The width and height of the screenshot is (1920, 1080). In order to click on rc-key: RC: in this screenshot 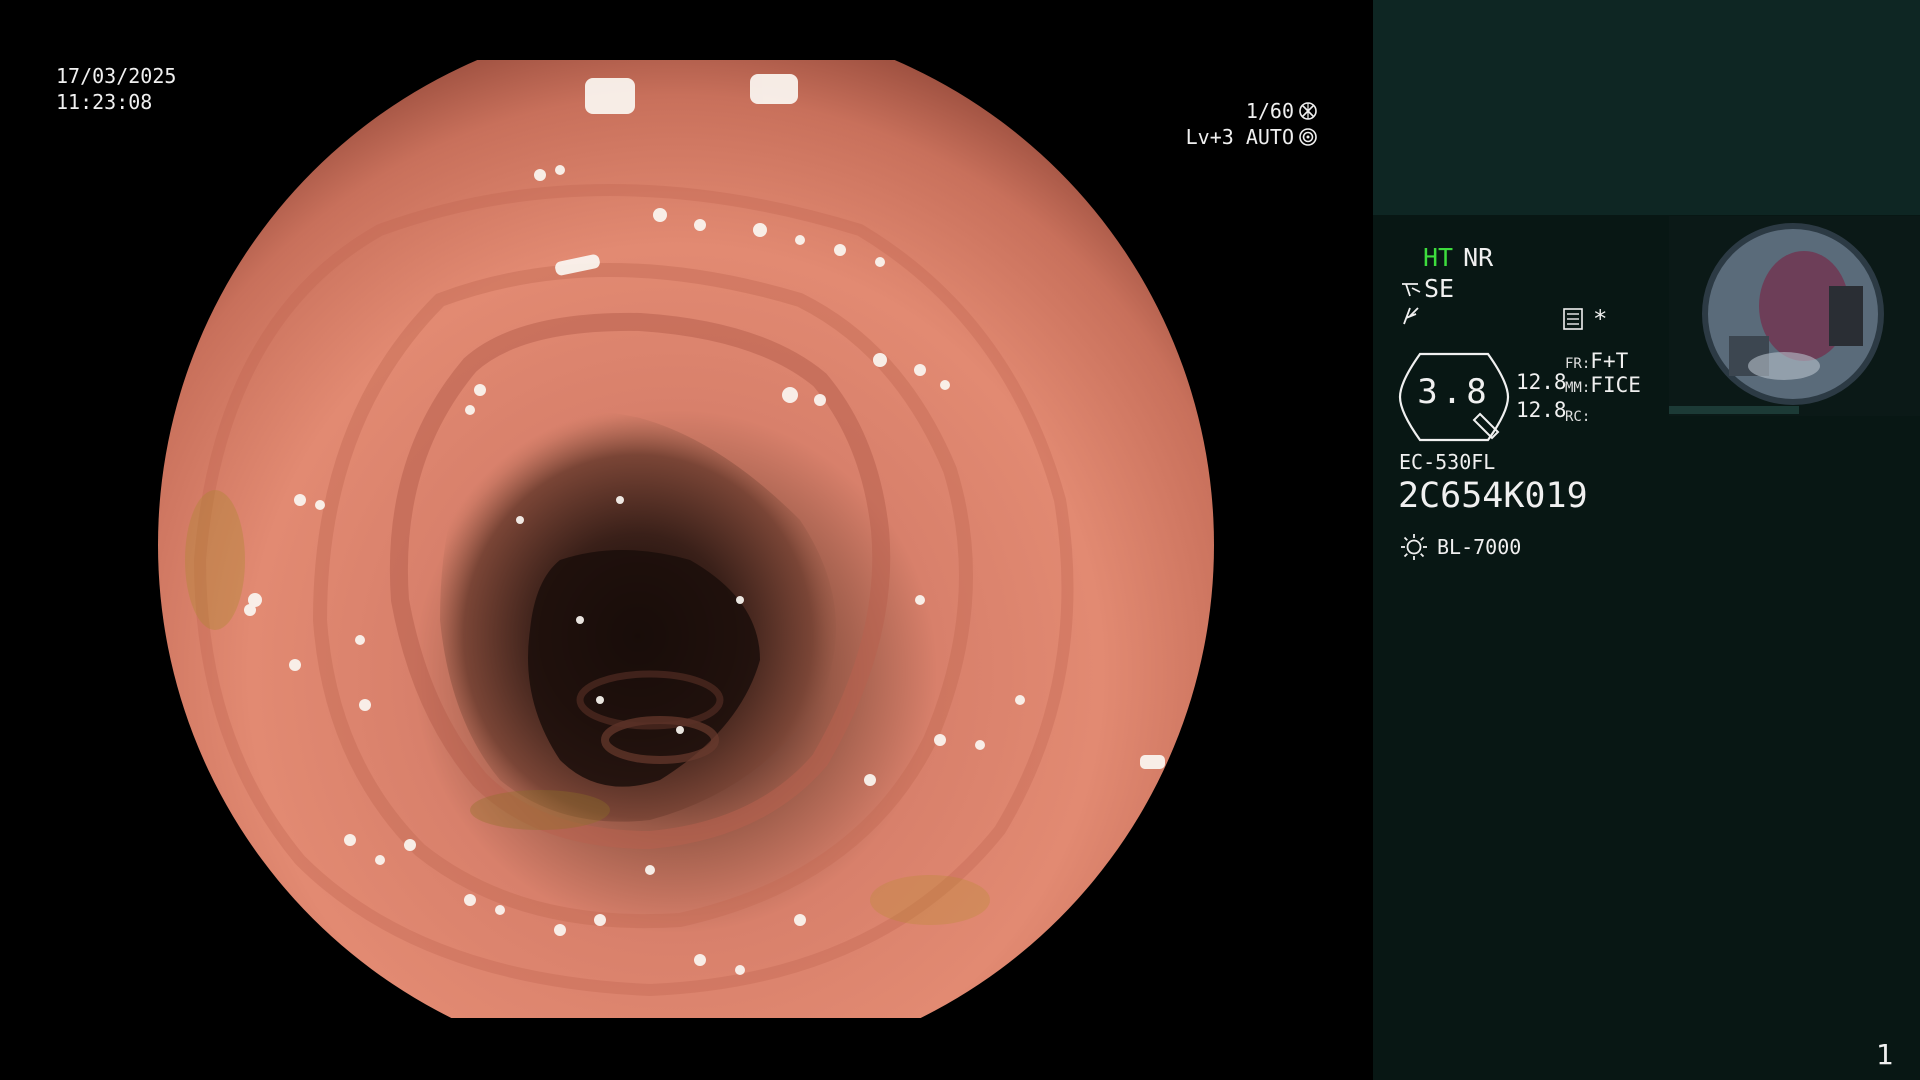, I will do `click(1578, 417)`.